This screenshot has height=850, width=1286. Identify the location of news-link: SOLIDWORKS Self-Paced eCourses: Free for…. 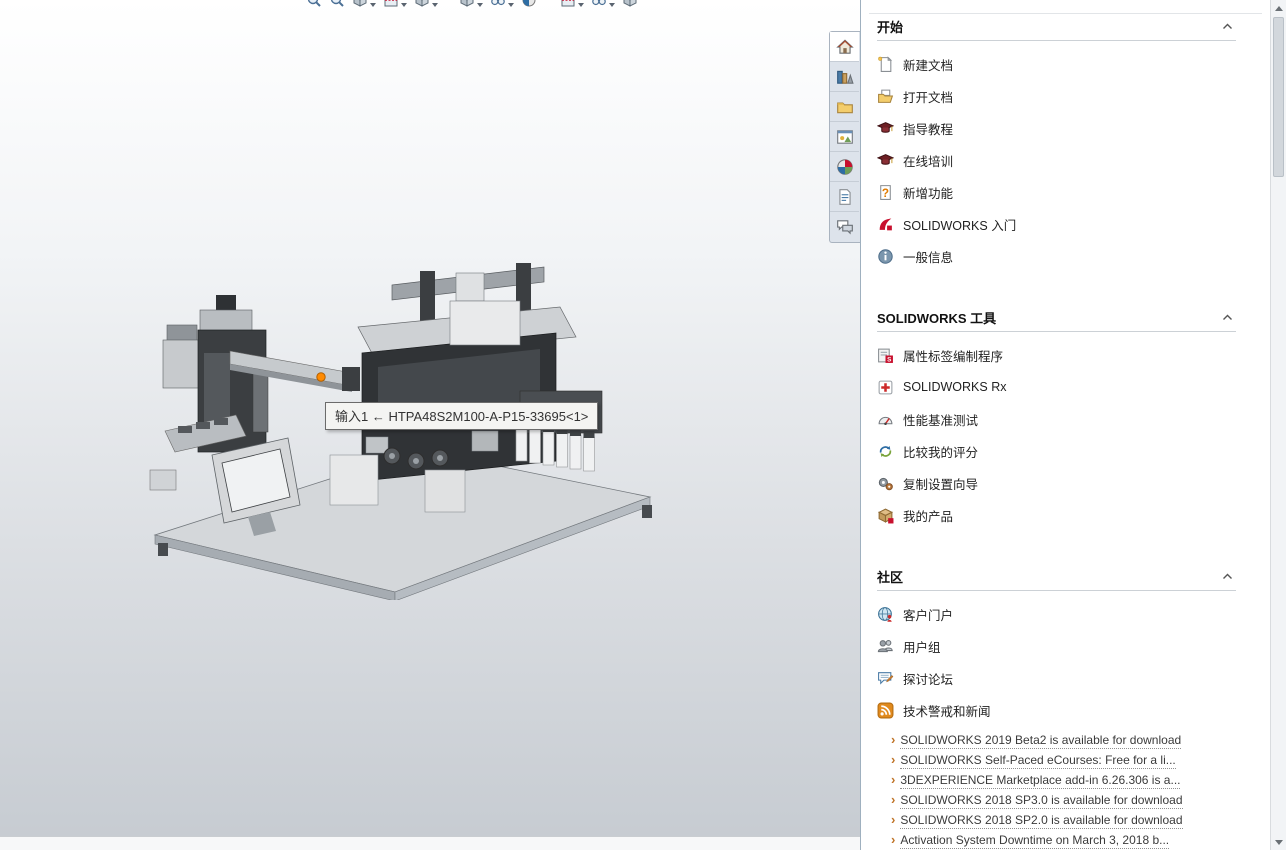
(1038, 761).